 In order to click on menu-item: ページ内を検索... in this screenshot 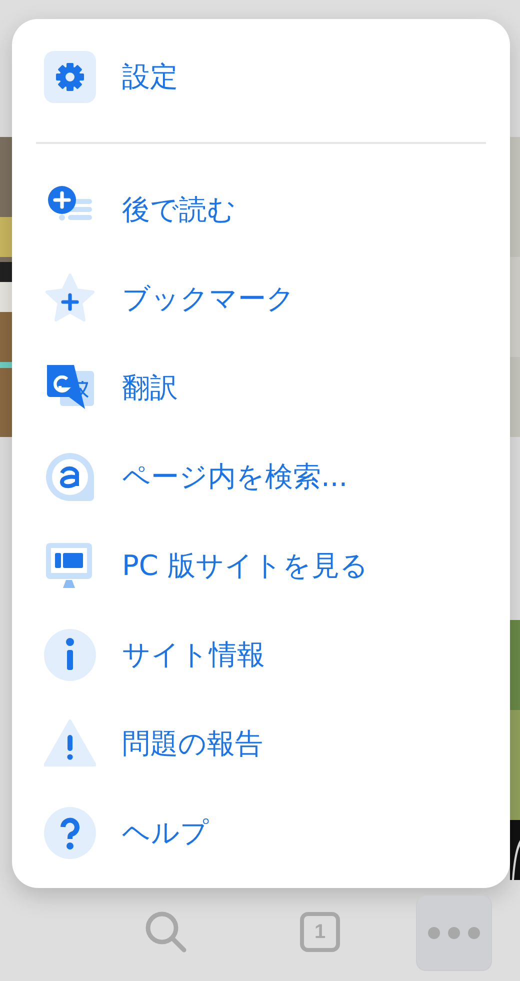, I will do `click(265, 476)`.